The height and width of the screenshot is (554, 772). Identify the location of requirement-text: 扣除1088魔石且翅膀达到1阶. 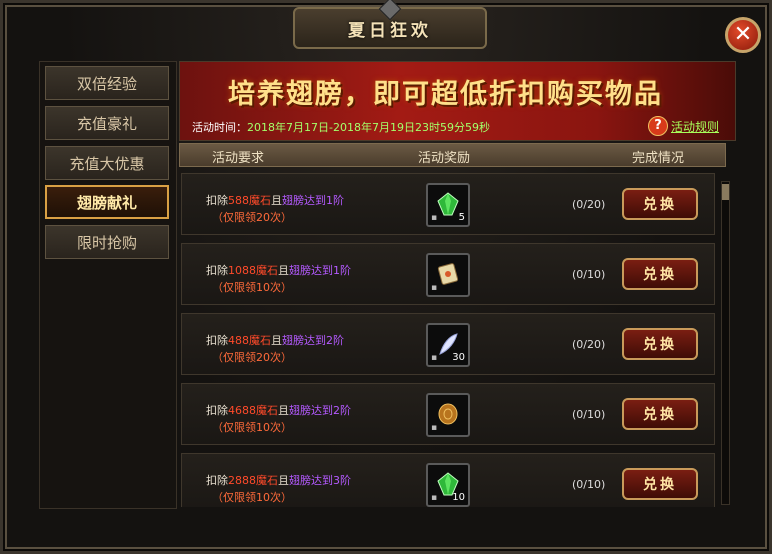
(278, 270).